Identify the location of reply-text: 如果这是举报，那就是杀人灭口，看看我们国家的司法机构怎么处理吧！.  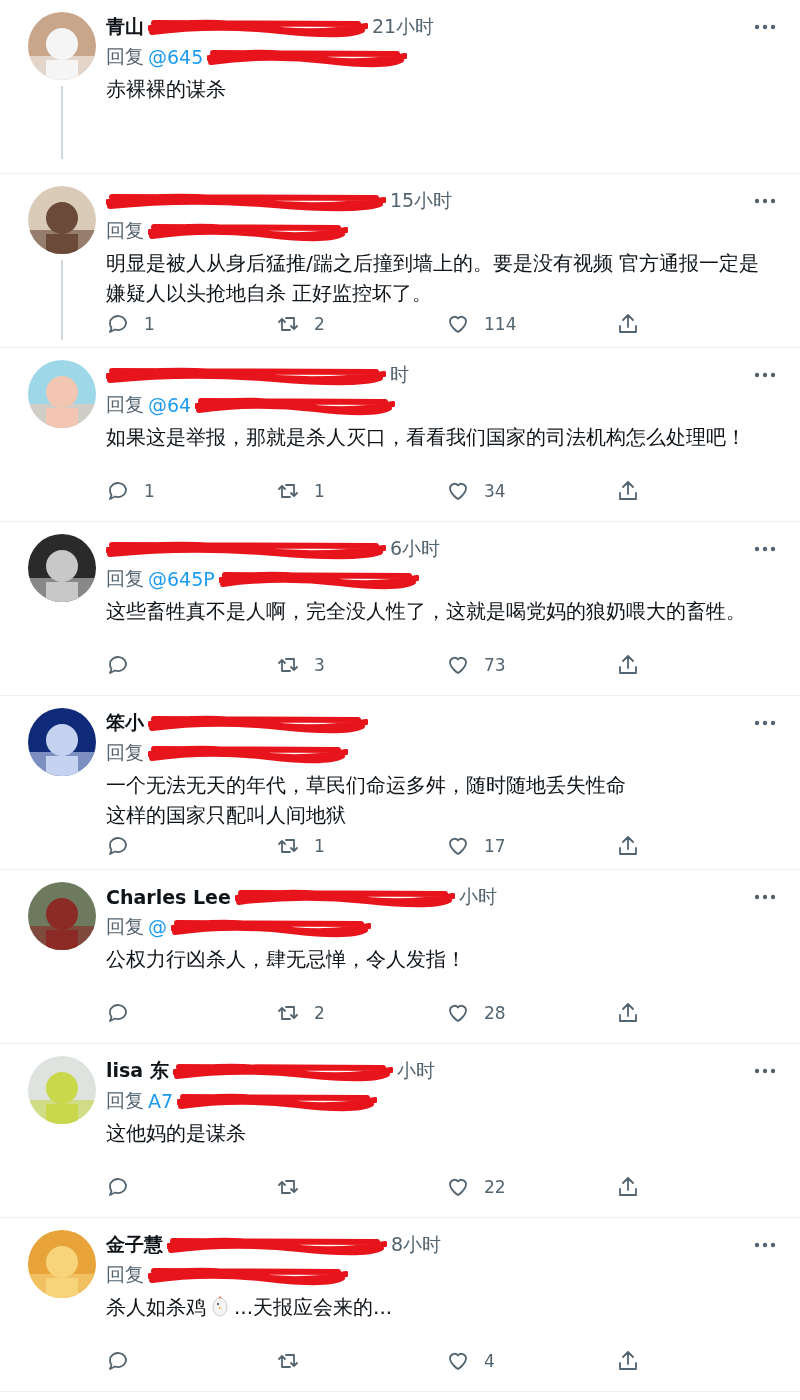
(426, 437).